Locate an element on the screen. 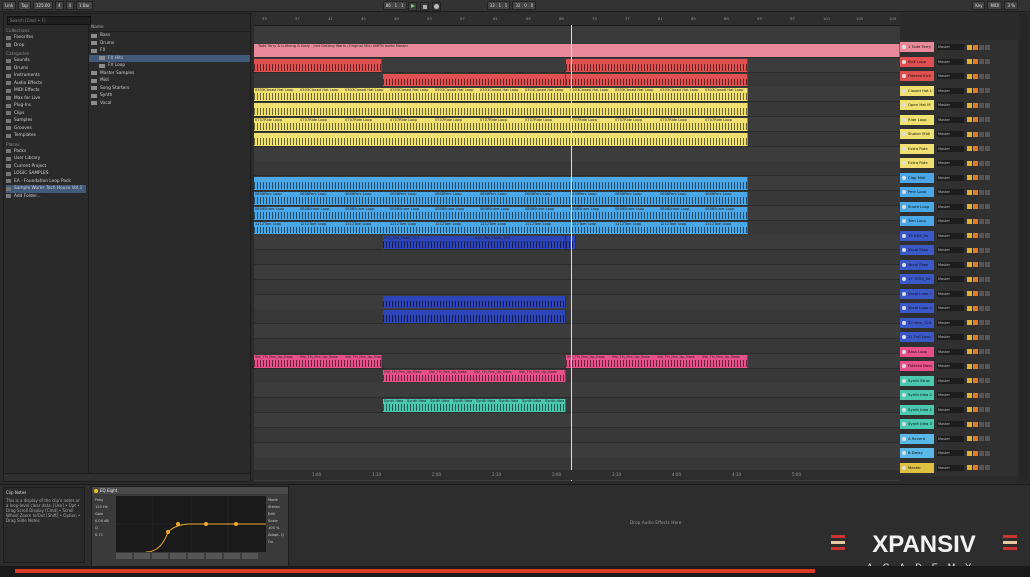 The height and width of the screenshot is (577, 1030). track-header: Filtered Bass Master is located at coordinates (958, 366).